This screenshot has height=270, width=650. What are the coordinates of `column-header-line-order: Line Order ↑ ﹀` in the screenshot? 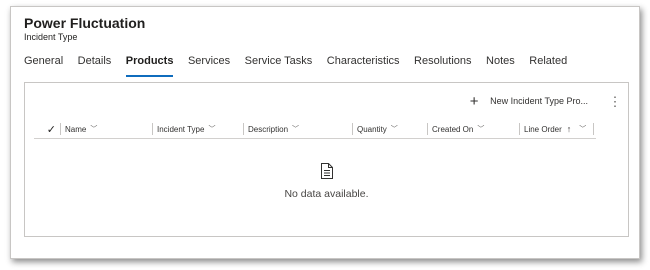 It's located at (556, 129).